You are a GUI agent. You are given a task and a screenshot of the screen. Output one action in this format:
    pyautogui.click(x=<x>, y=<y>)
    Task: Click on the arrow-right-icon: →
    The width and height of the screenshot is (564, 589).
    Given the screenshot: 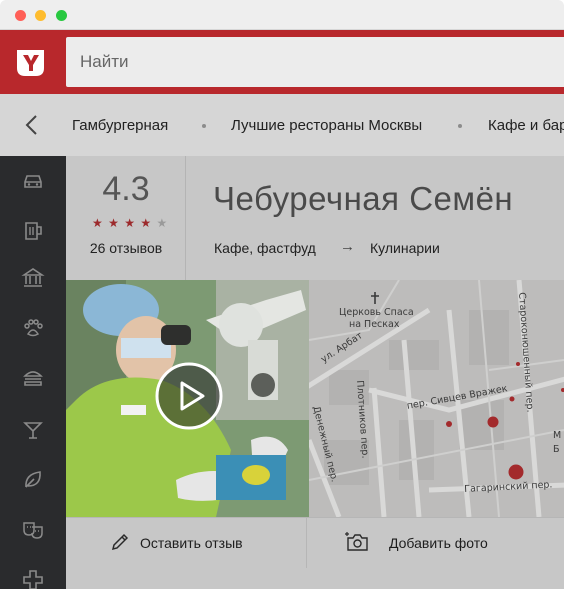 What is the action you would take?
    pyautogui.click(x=347, y=246)
    